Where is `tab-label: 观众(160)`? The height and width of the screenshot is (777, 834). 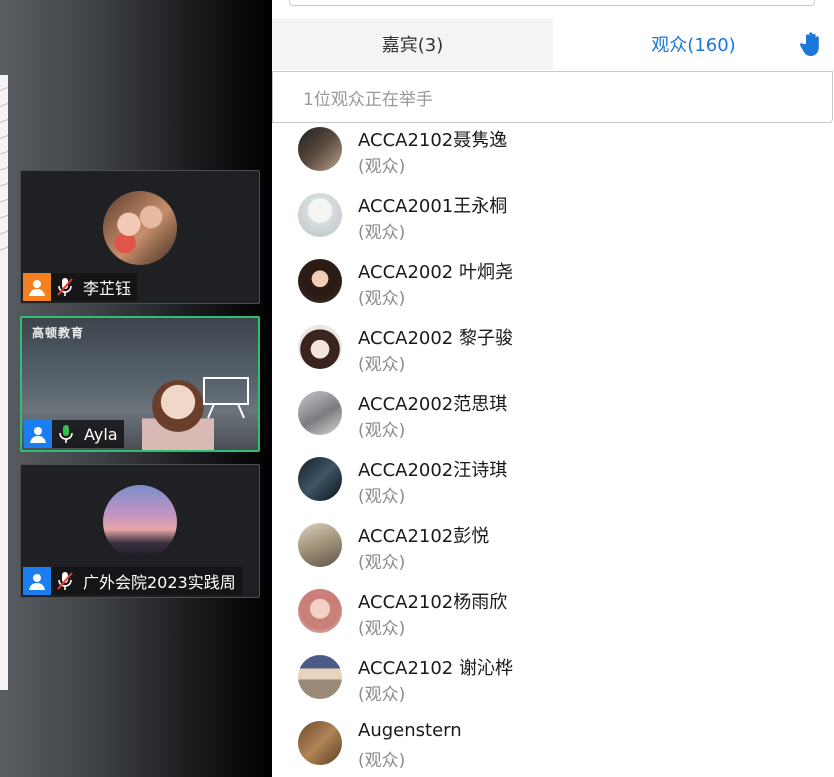
tab-label: 观众(160) is located at coordinates (693, 45).